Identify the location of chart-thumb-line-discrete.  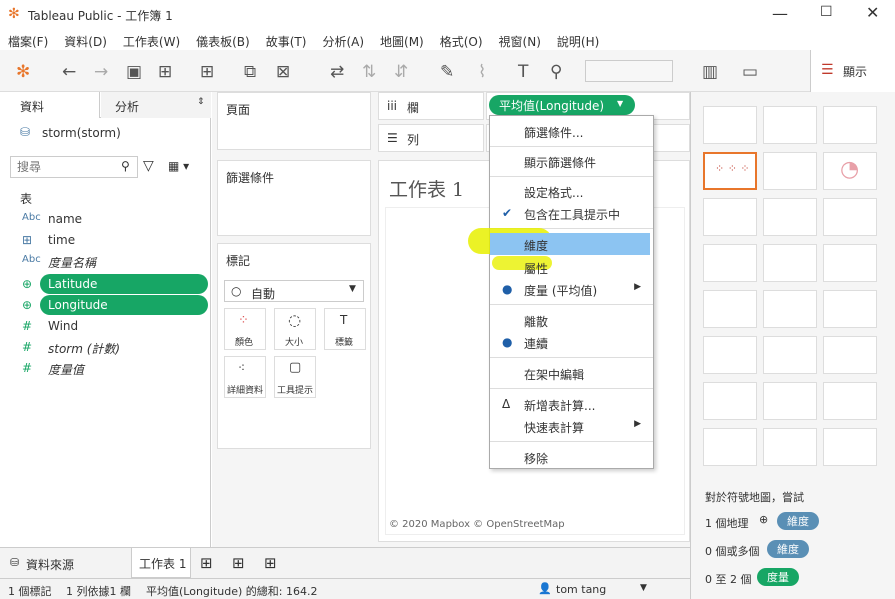
(790, 309).